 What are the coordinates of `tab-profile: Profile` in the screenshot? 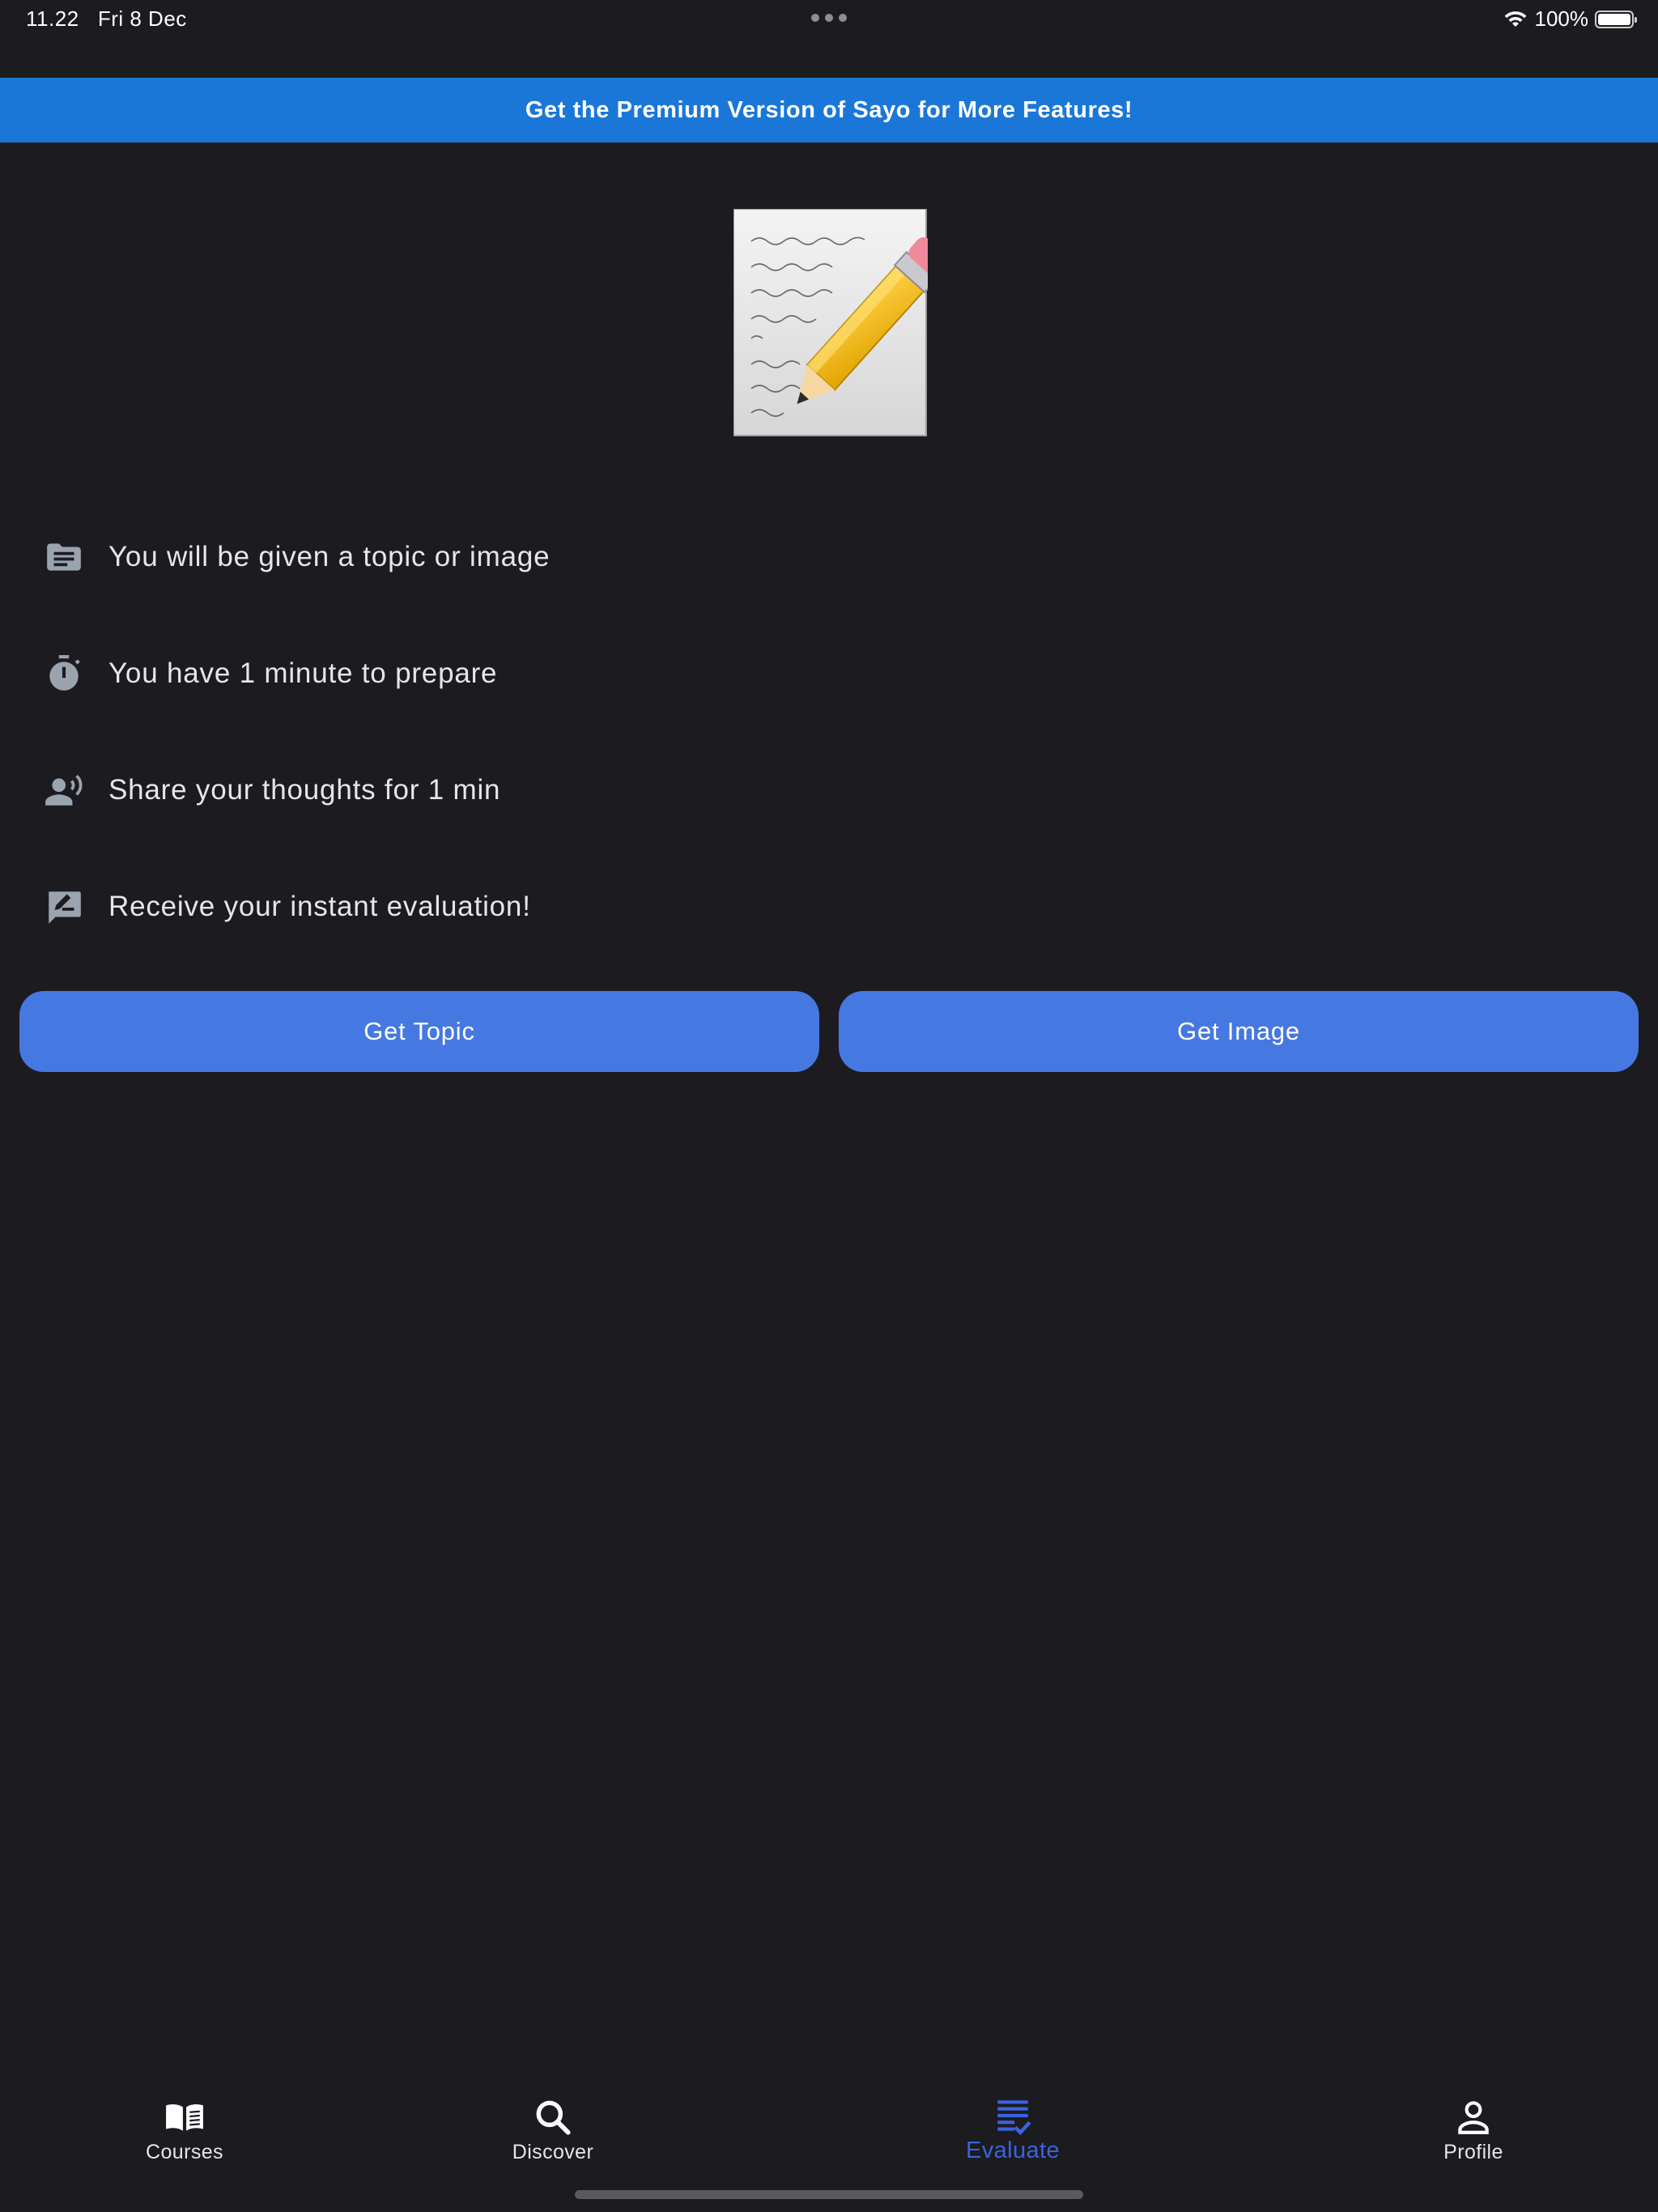 It's located at (1473, 2133).